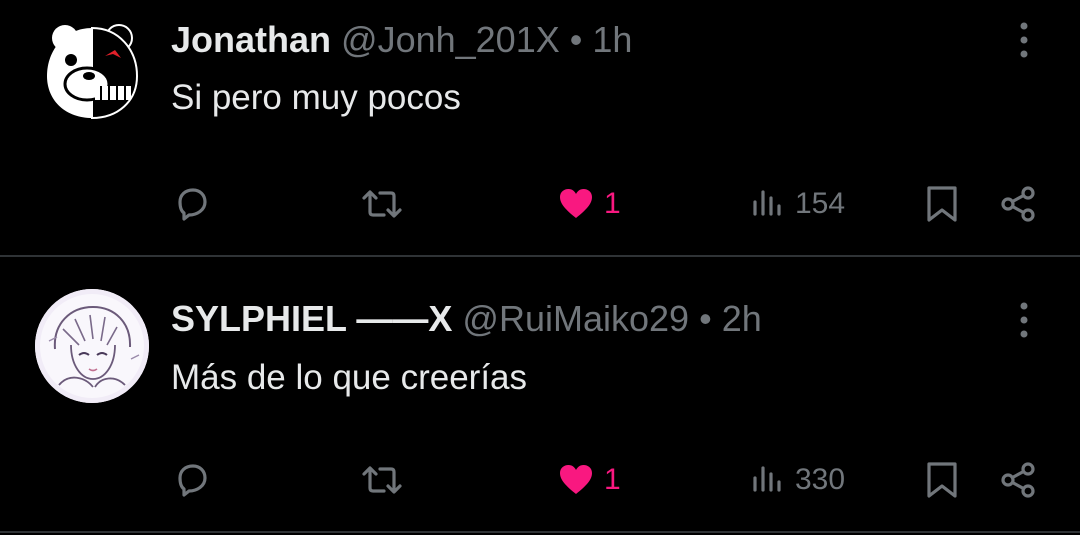  Describe the element at coordinates (742, 318) in the screenshot. I see `timestamp: 2h` at that location.